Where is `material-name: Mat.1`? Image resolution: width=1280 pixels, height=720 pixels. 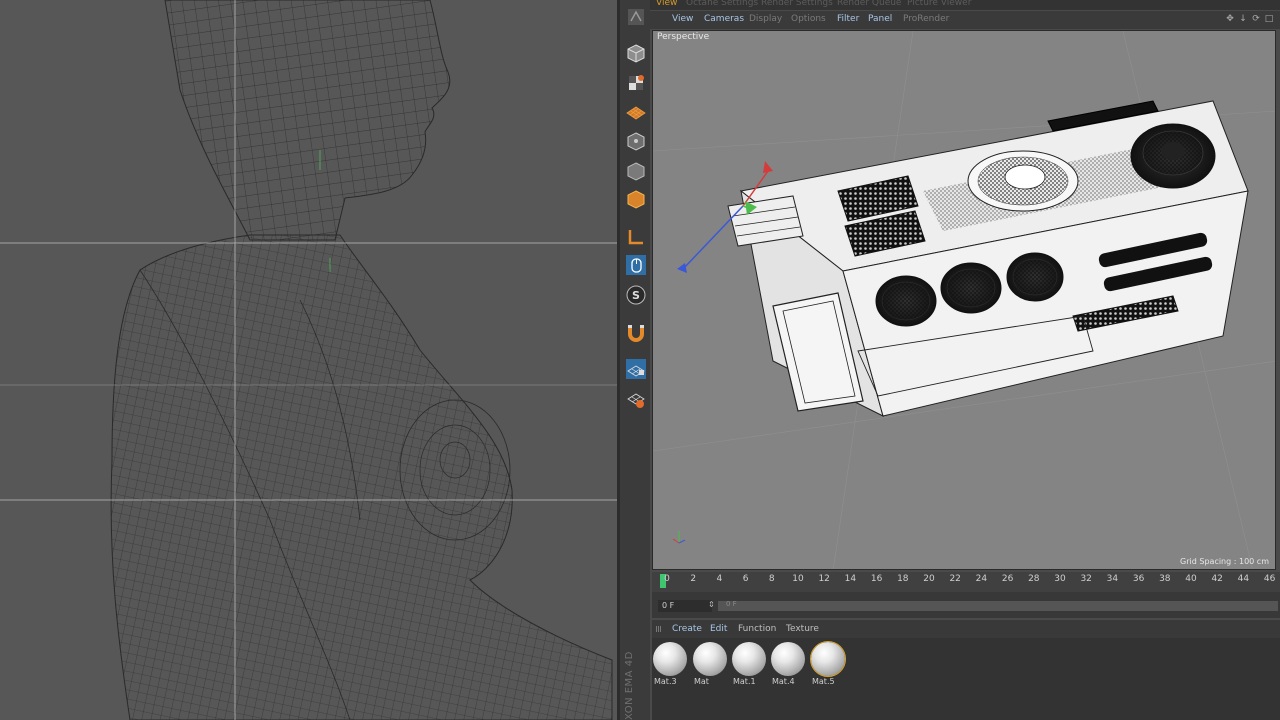 material-name: Mat.1 is located at coordinates (744, 681).